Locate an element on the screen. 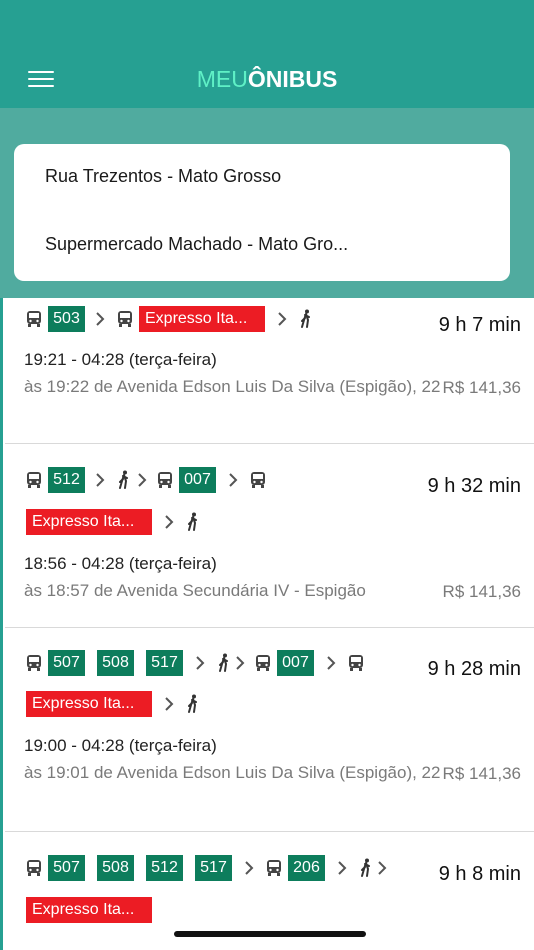 The image size is (534, 950). line-badge: 503 is located at coordinates (66, 319).